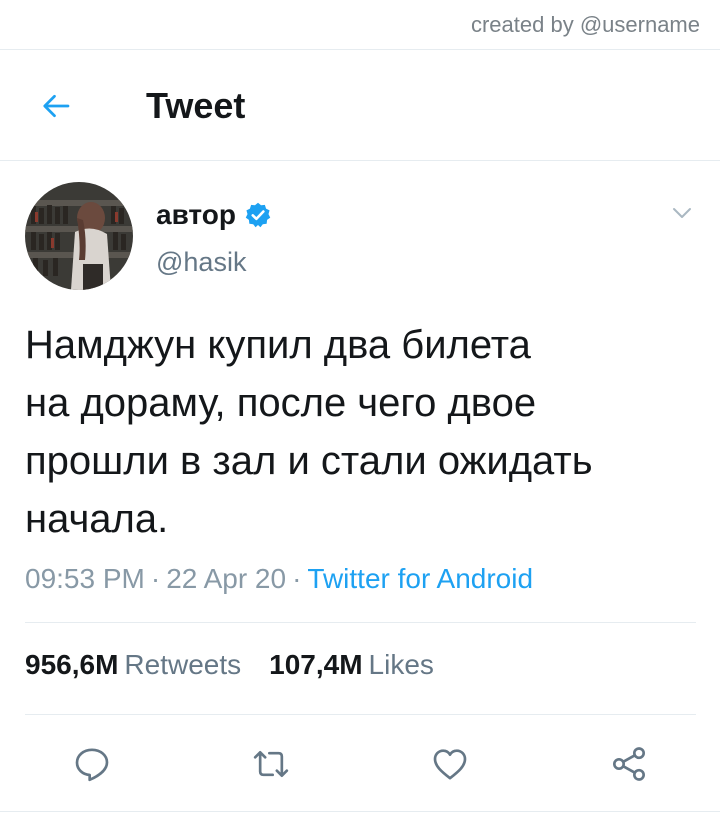 The height and width of the screenshot is (822, 720). Describe the element at coordinates (281, 403) in the screenshot. I see `tweet-text-line: на дораму, после чего двое` at that location.